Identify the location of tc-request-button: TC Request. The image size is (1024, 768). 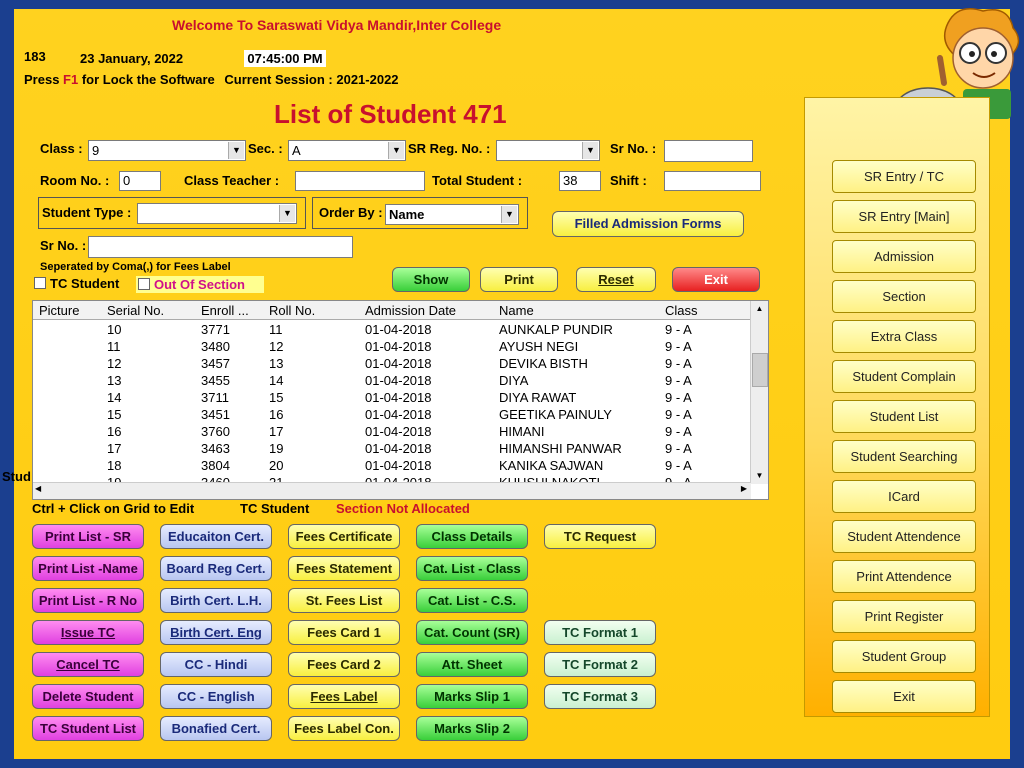
(600, 536).